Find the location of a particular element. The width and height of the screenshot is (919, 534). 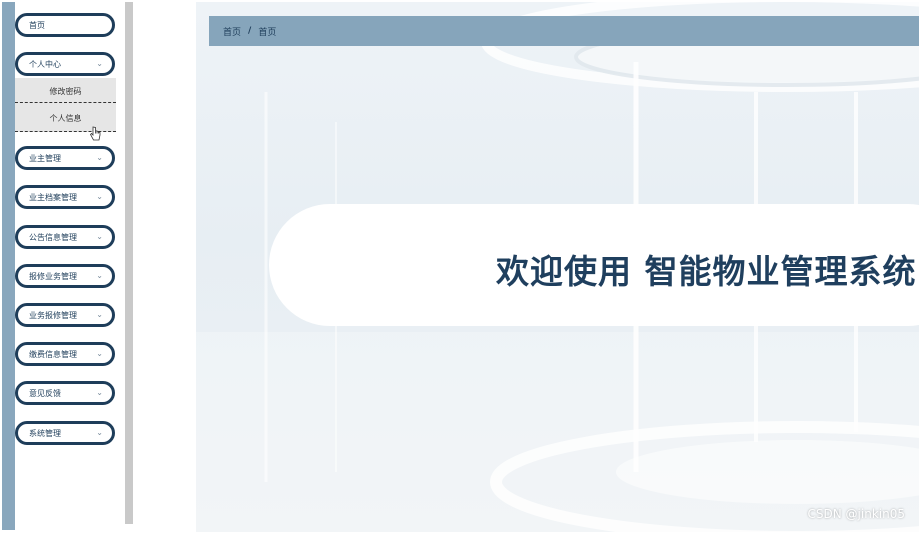

submenu-item-label: 修改密码 is located at coordinates (65, 91).